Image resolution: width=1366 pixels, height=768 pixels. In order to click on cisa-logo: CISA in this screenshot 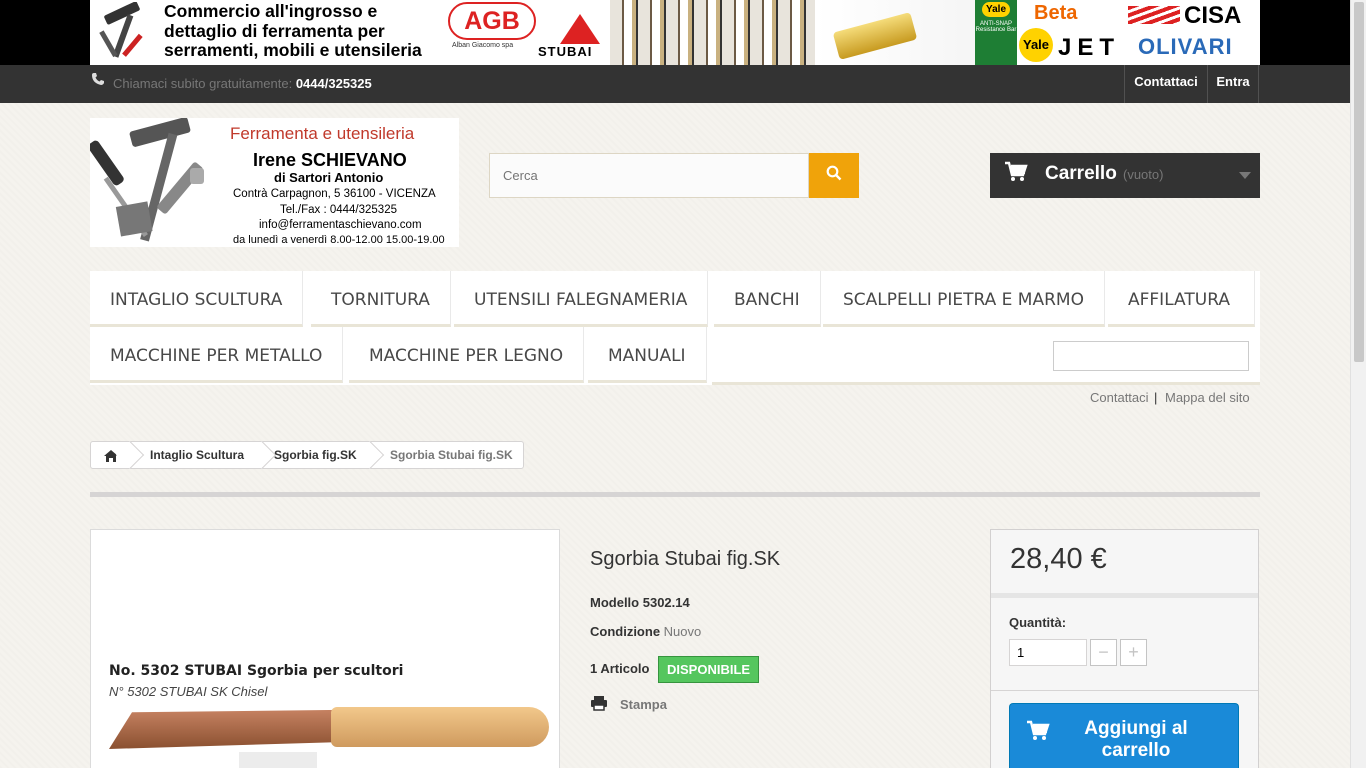, I will do `click(1213, 15)`.